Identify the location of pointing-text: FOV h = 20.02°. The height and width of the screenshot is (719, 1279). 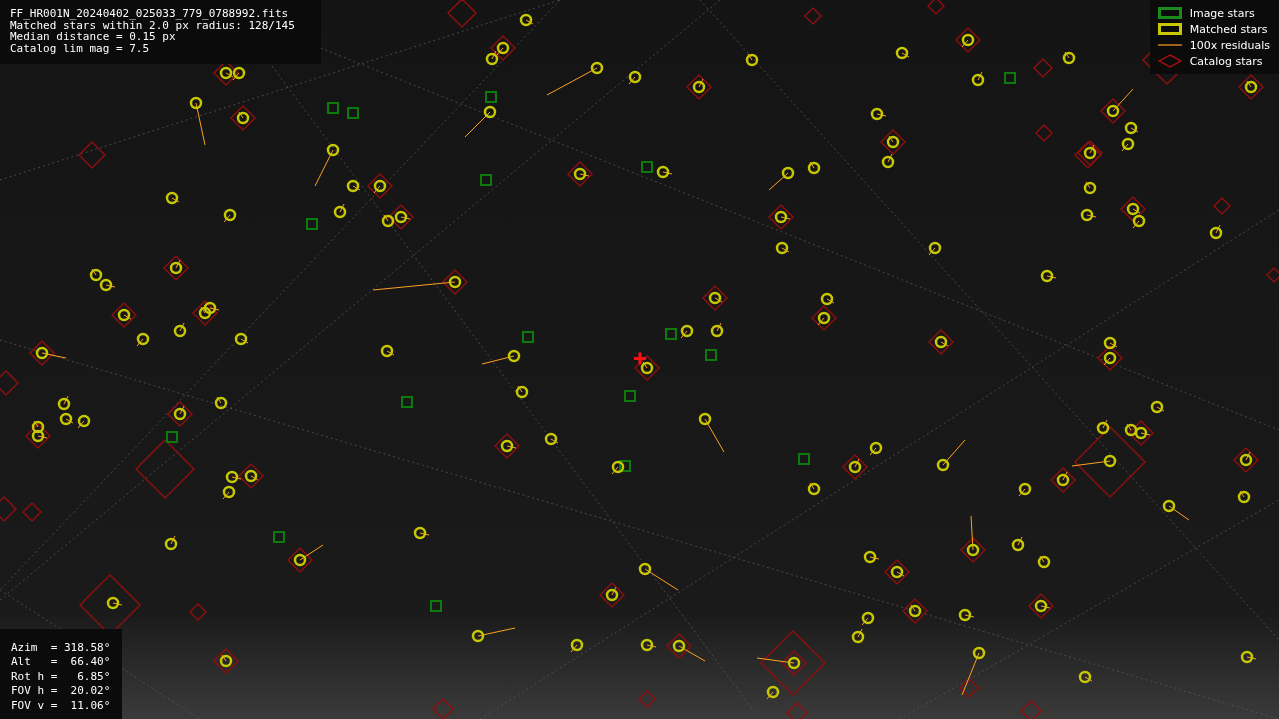
(61, 691).